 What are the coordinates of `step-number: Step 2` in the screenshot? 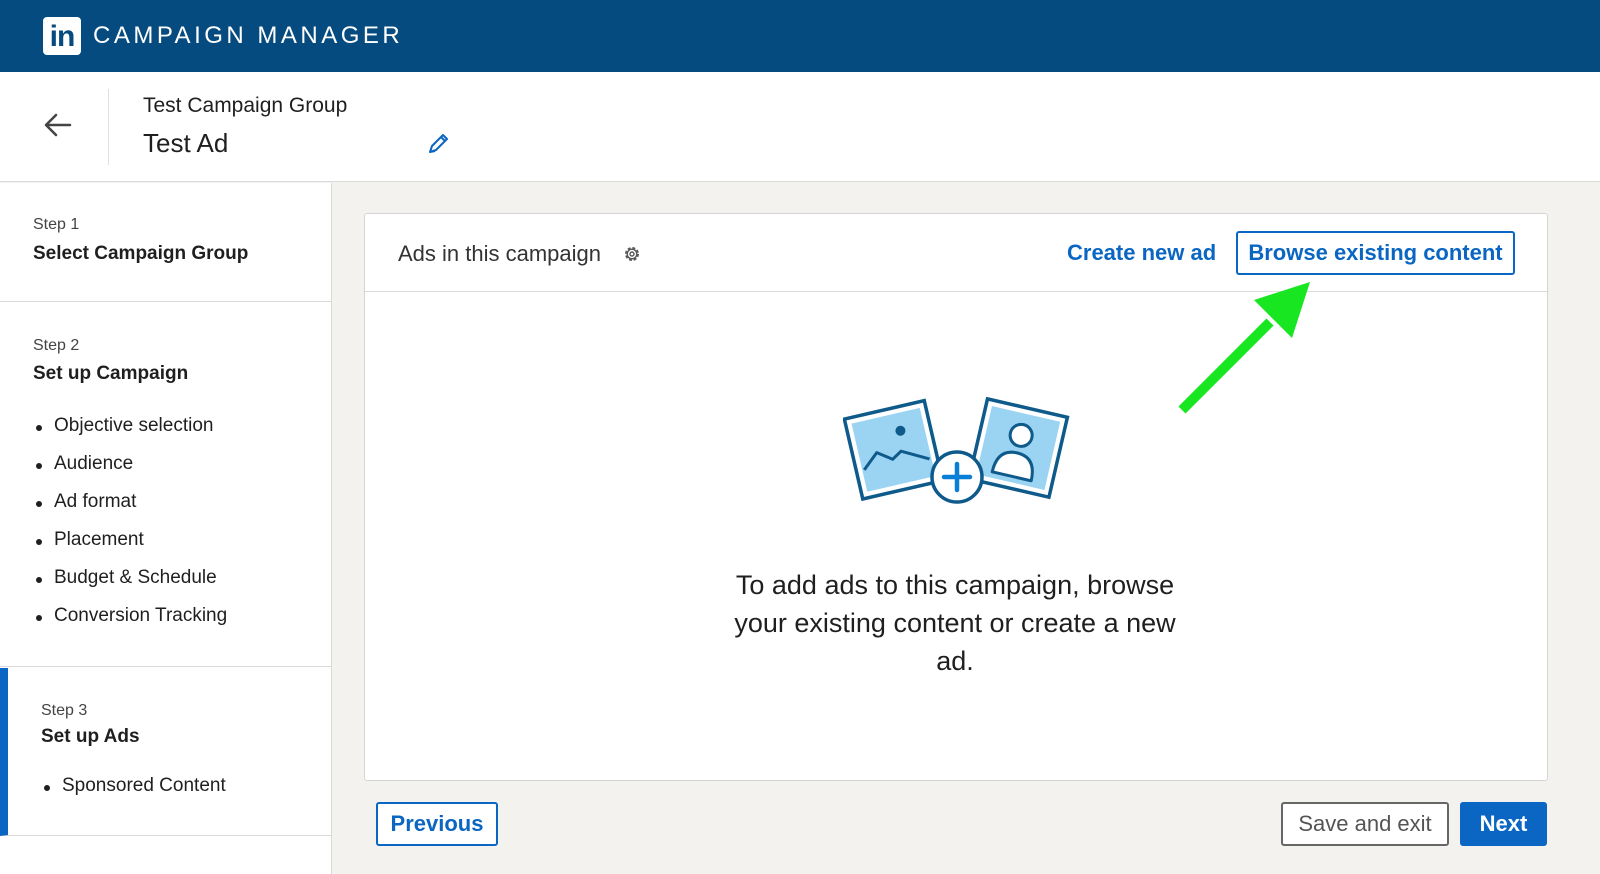 It's located at (56, 345).